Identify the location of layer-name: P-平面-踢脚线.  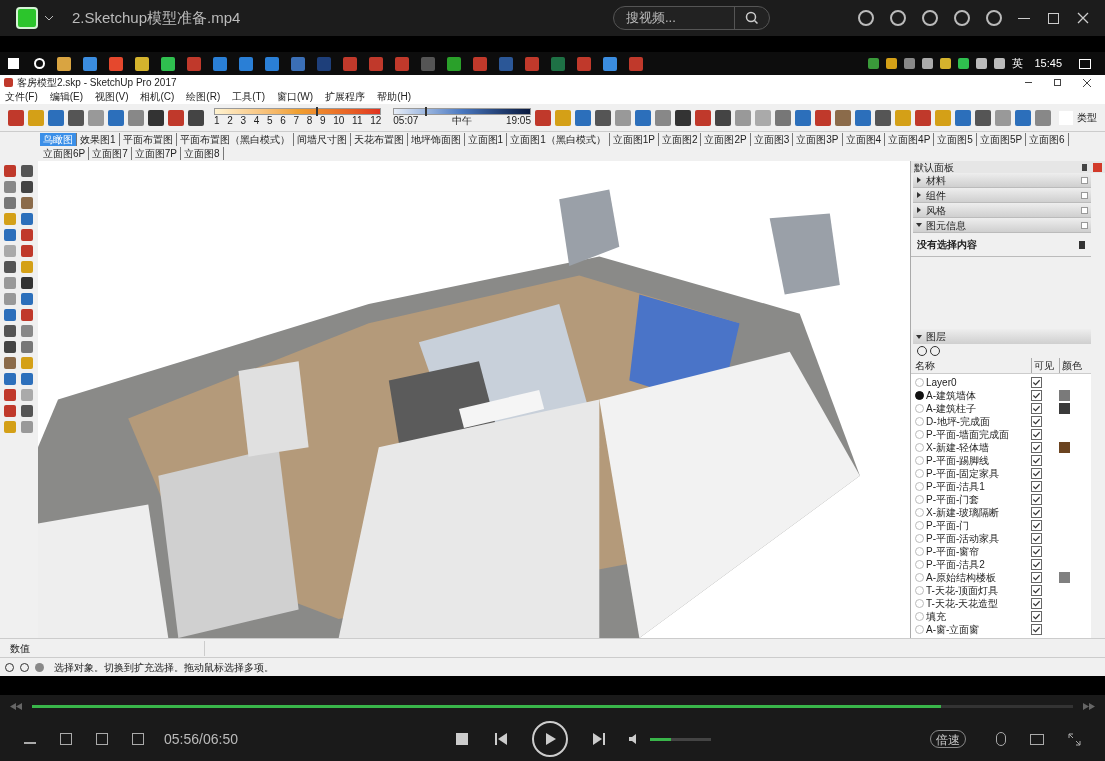
(978, 460).